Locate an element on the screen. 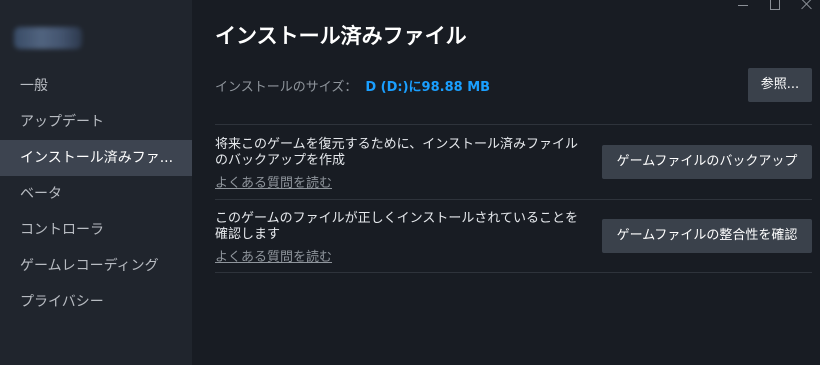  page-title: インストール済みファイル is located at coordinates (341, 36).